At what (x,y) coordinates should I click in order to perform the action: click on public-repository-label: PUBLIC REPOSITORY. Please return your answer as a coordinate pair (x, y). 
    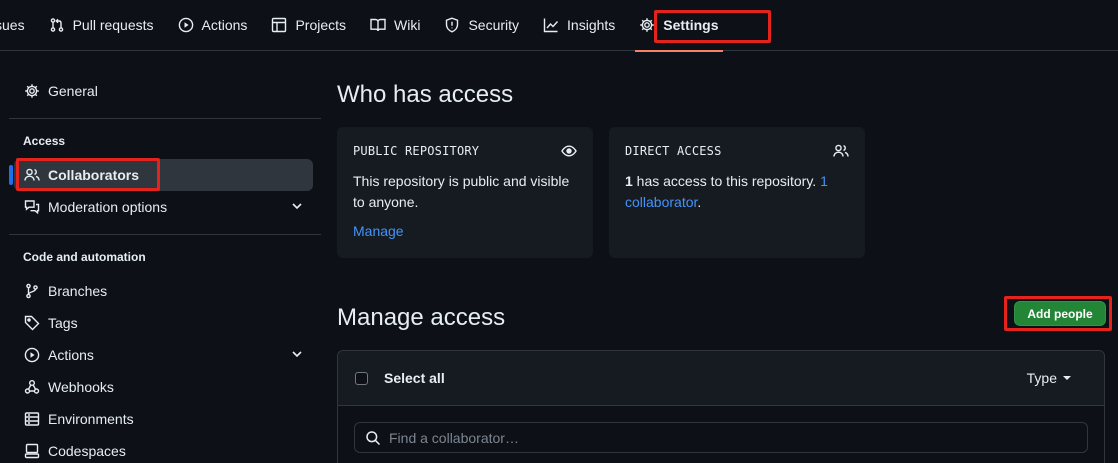
    Looking at the image, I should click on (416, 151).